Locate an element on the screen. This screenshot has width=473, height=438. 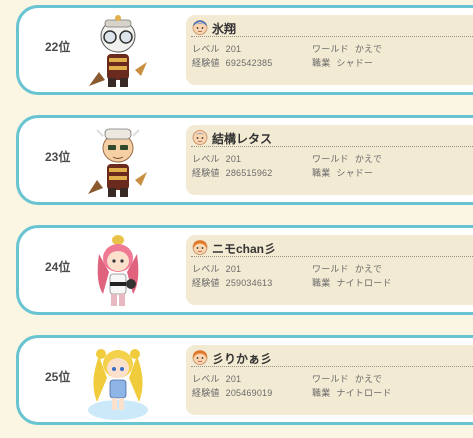
rank-number: 23位 is located at coordinates (58, 157).